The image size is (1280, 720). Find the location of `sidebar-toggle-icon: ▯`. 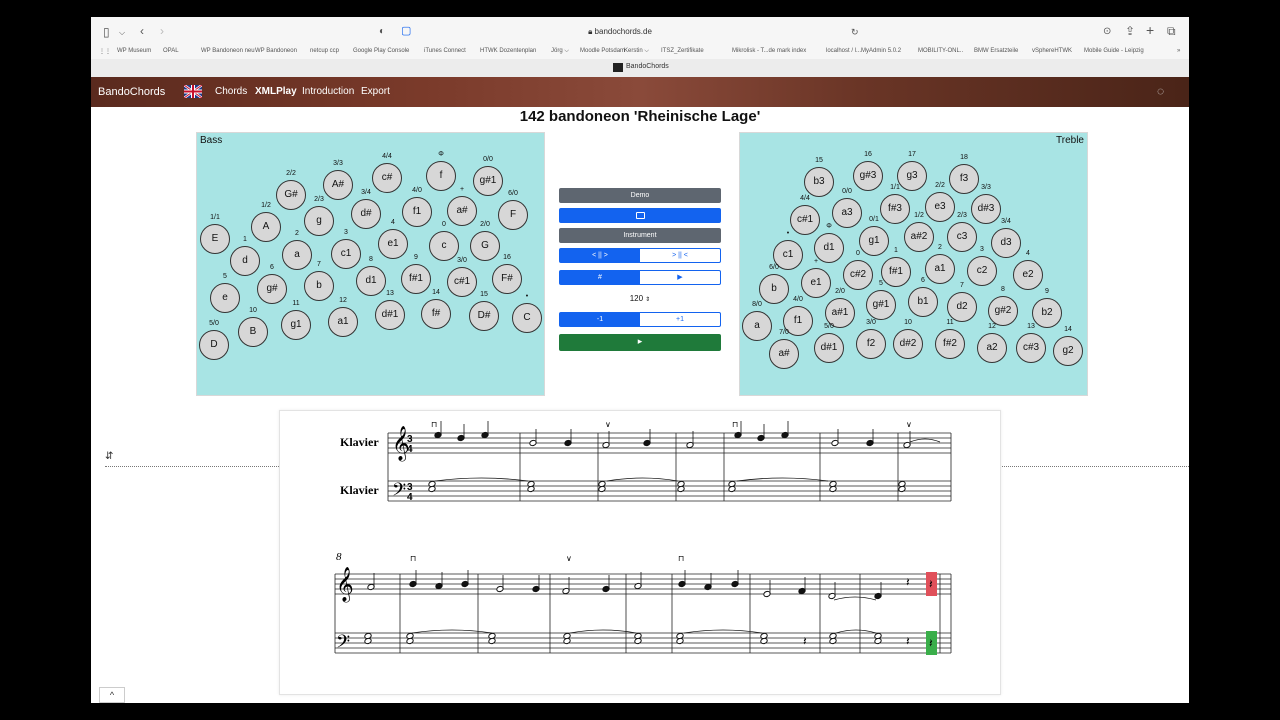

sidebar-toggle-icon: ▯ is located at coordinates (106, 32).